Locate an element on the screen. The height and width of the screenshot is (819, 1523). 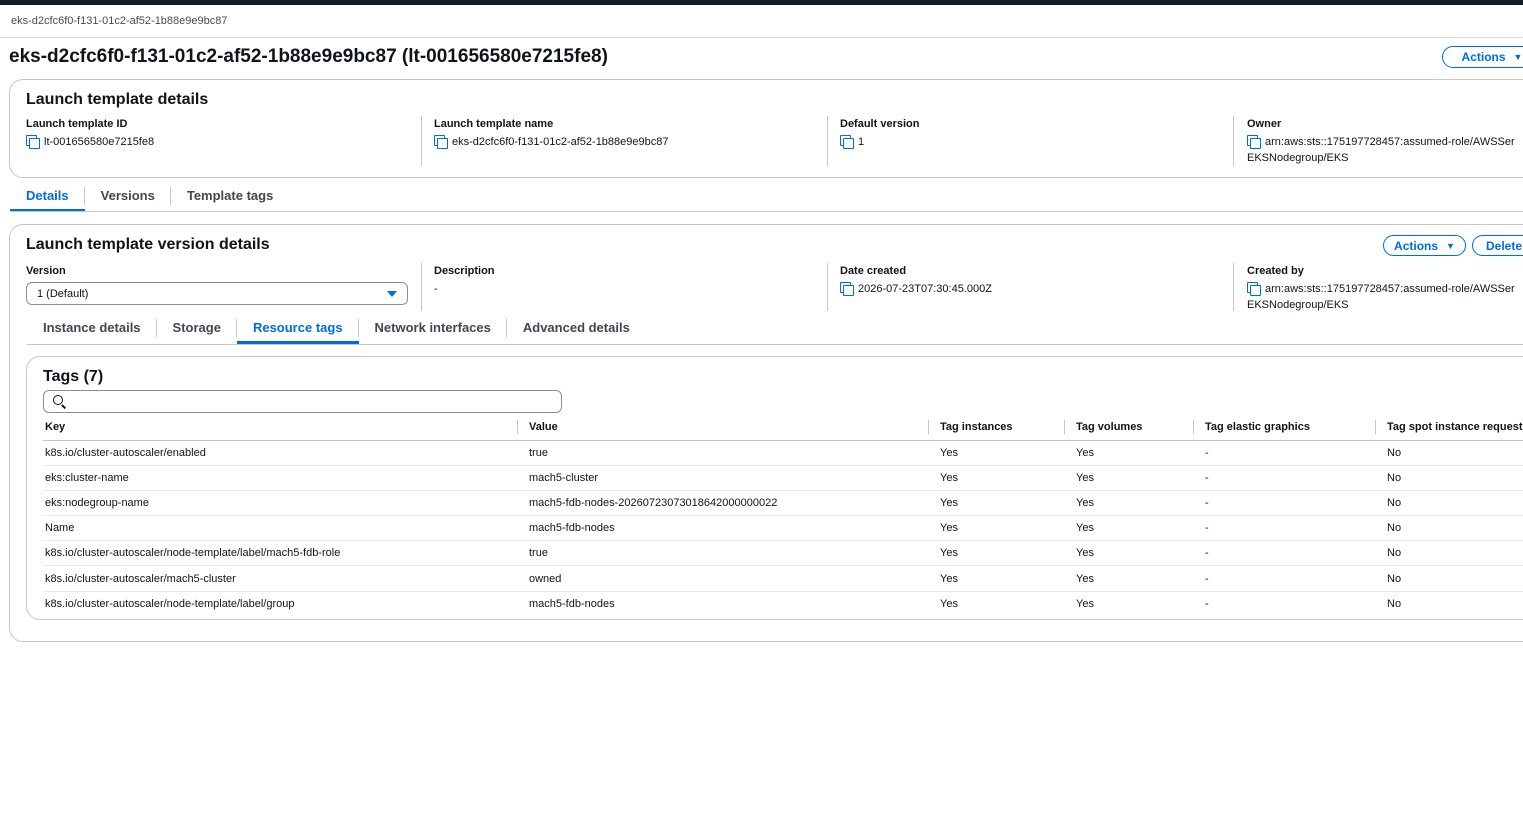
column-header-tag-spot-instance-requests: Tag spot instance requests is located at coordinates (1449, 427).